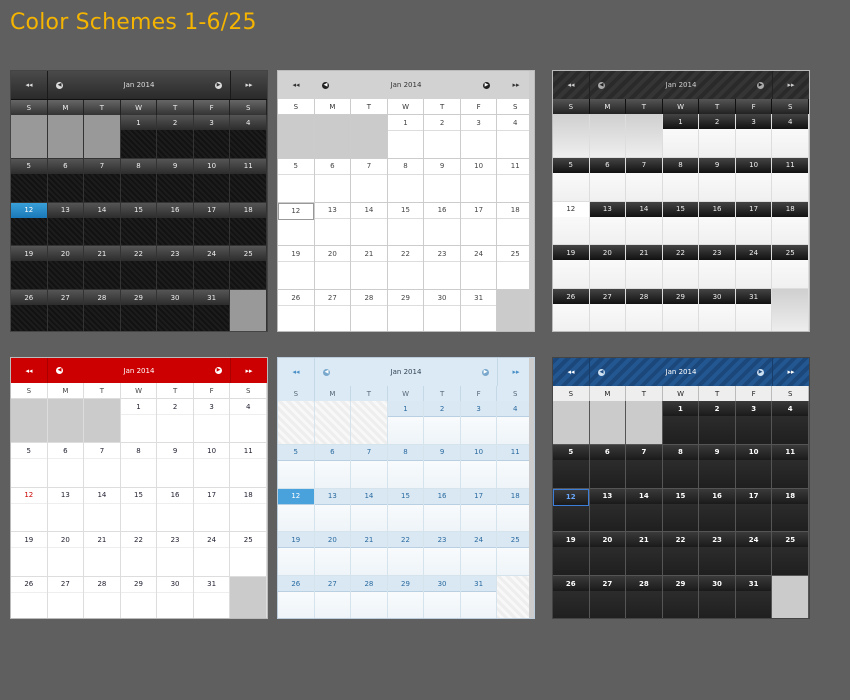 The image size is (850, 700). What do you see at coordinates (369, 224) in the screenshot?
I see `day-cell: 14` at bounding box center [369, 224].